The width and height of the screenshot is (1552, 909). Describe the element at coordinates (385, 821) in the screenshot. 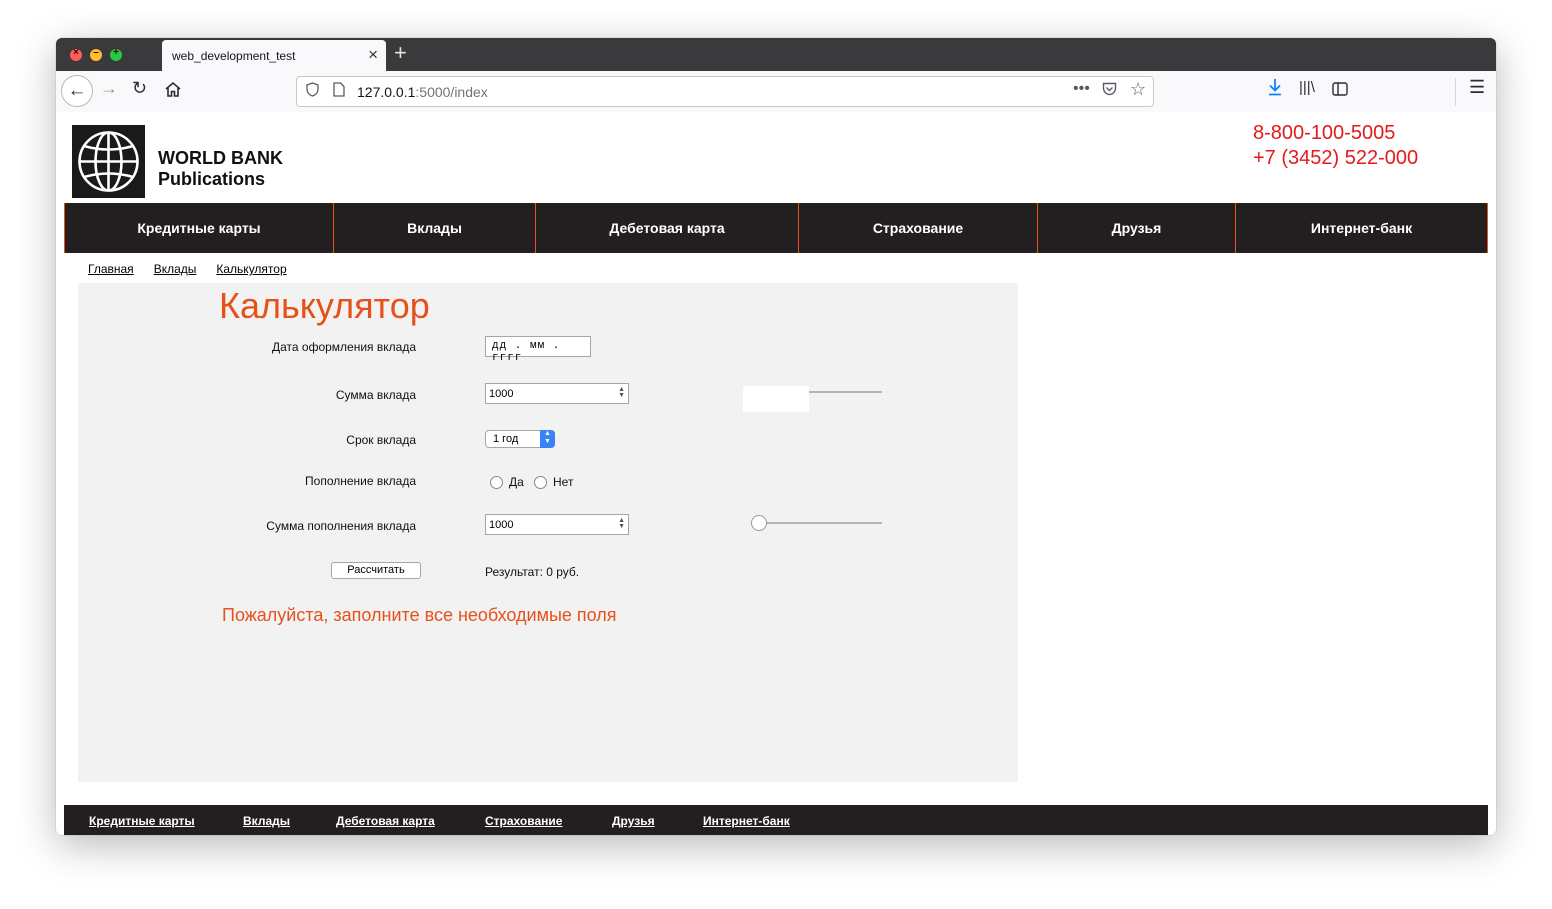

I see `footer-link-debit-card: Дебетовая карта` at that location.